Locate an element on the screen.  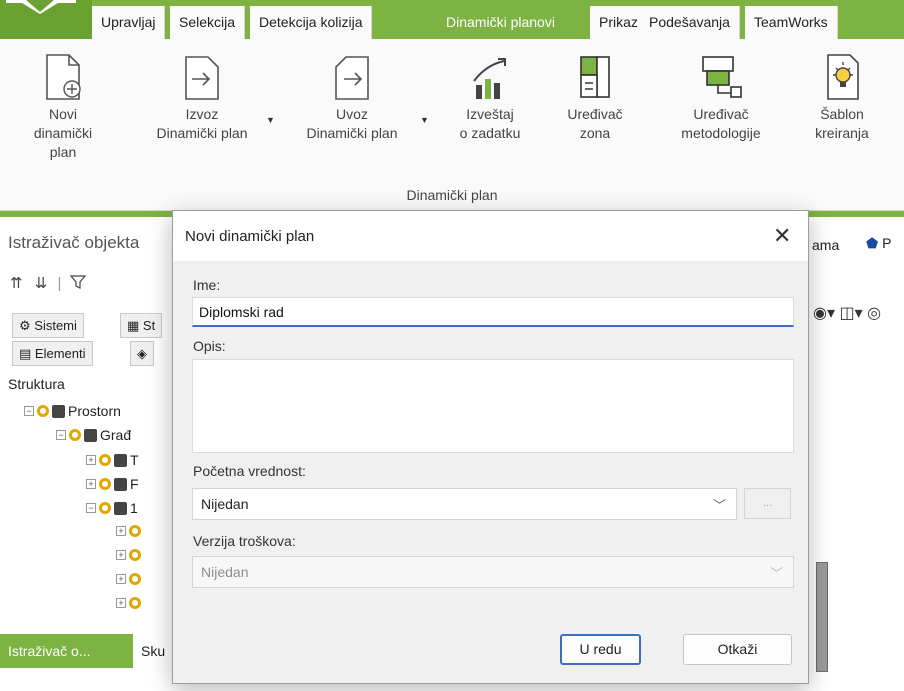
tab-teamworks: TeamWorks is located at coordinates (791, 22).